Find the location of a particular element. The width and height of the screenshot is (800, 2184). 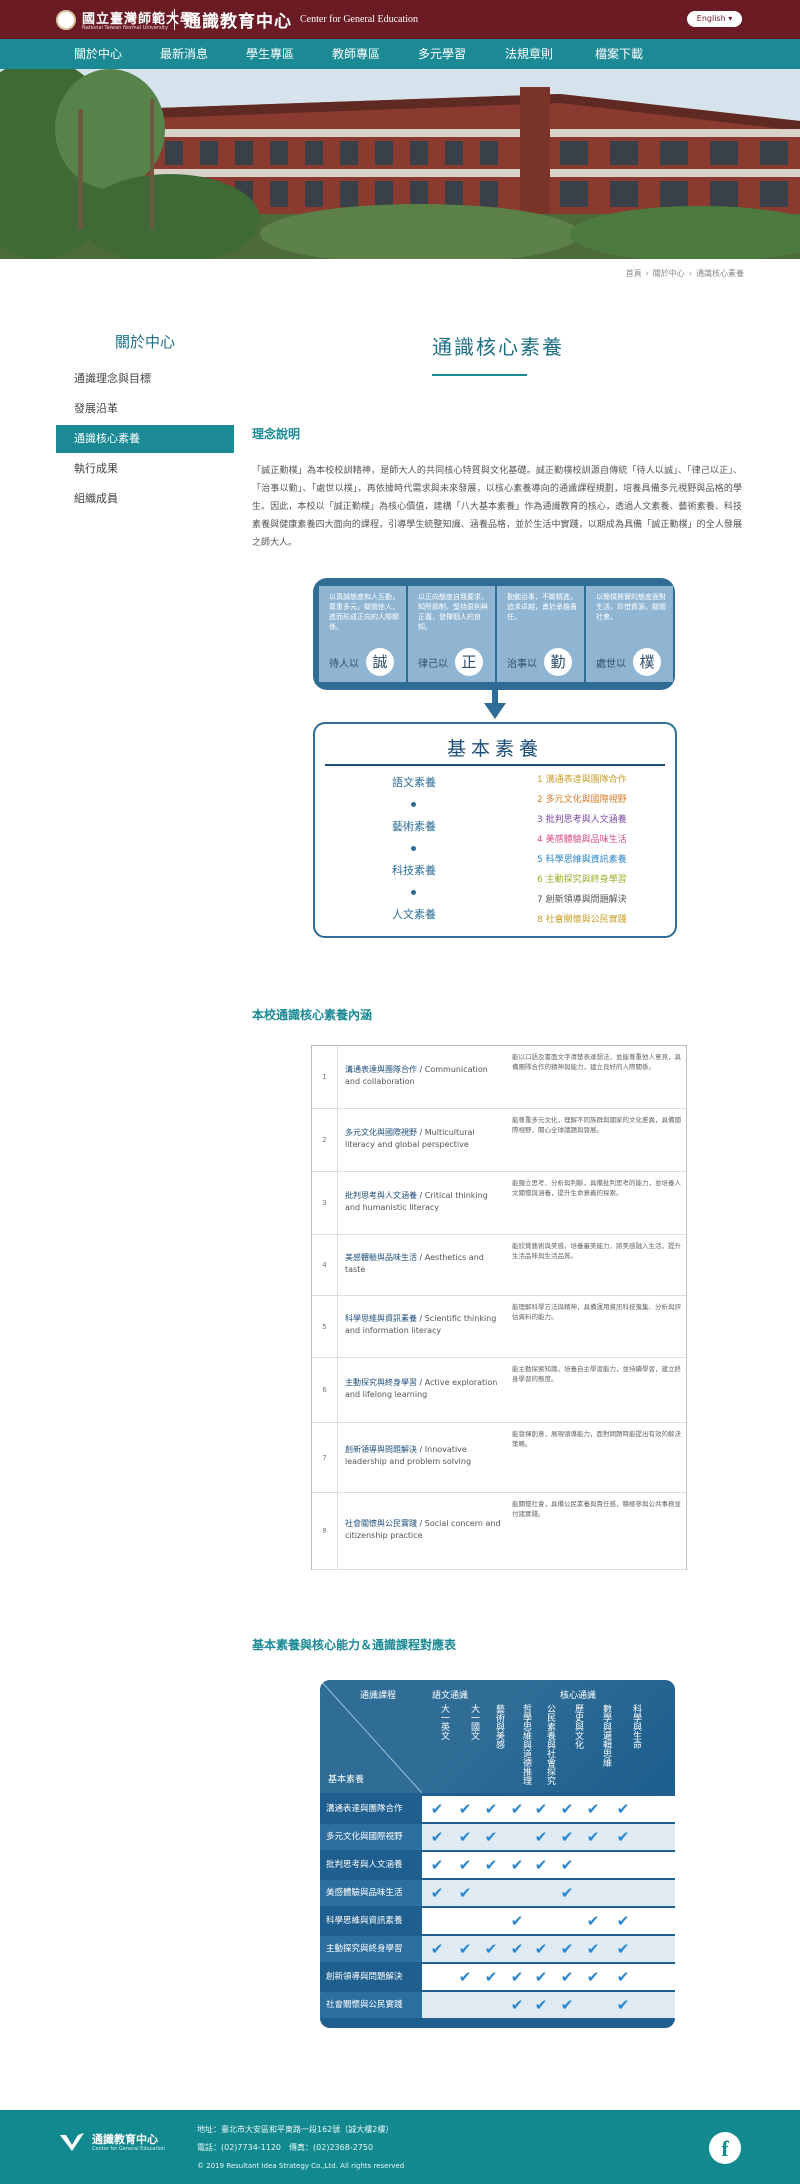

matrix-row: 主動探究與終身學習 ✔ ✔ ✔ ✔ ✔ ✔ ✔ ✔ is located at coordinates (497, 1949).